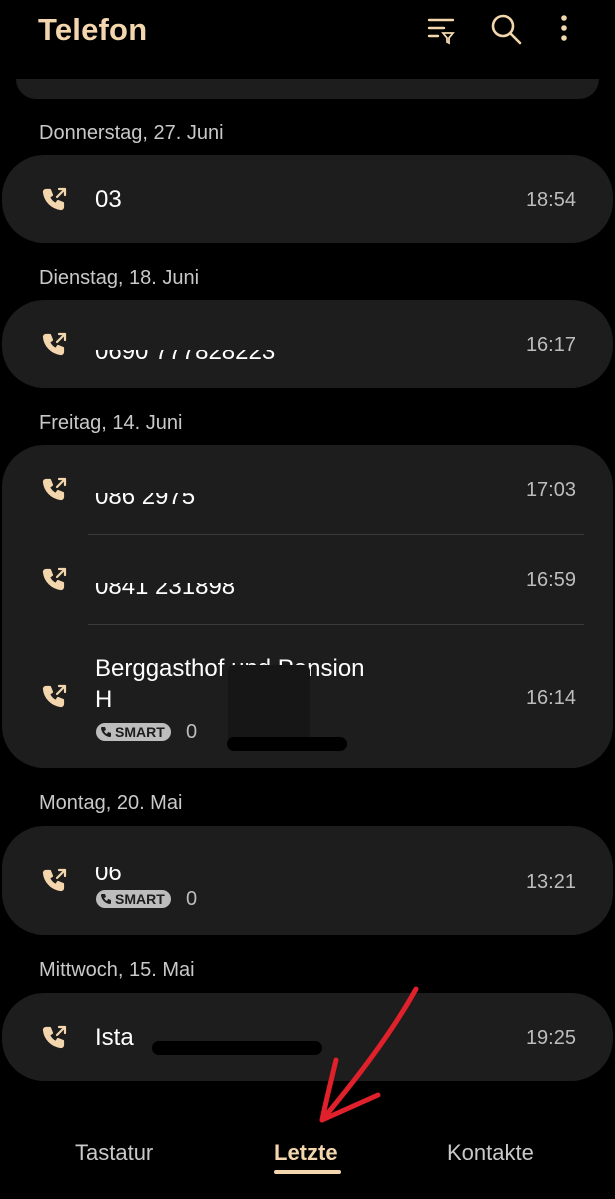  Describe the element at coordinates (111, 423) in the screenshot. I see `date-header: Freitag, 14. Juni` at that location.